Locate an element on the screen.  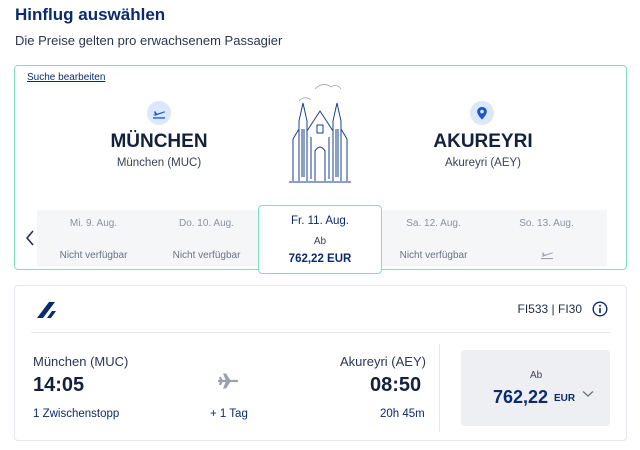
date-option: Mi. 9. Aug. Nicht verfügbar is located at coordinates (93, 238).